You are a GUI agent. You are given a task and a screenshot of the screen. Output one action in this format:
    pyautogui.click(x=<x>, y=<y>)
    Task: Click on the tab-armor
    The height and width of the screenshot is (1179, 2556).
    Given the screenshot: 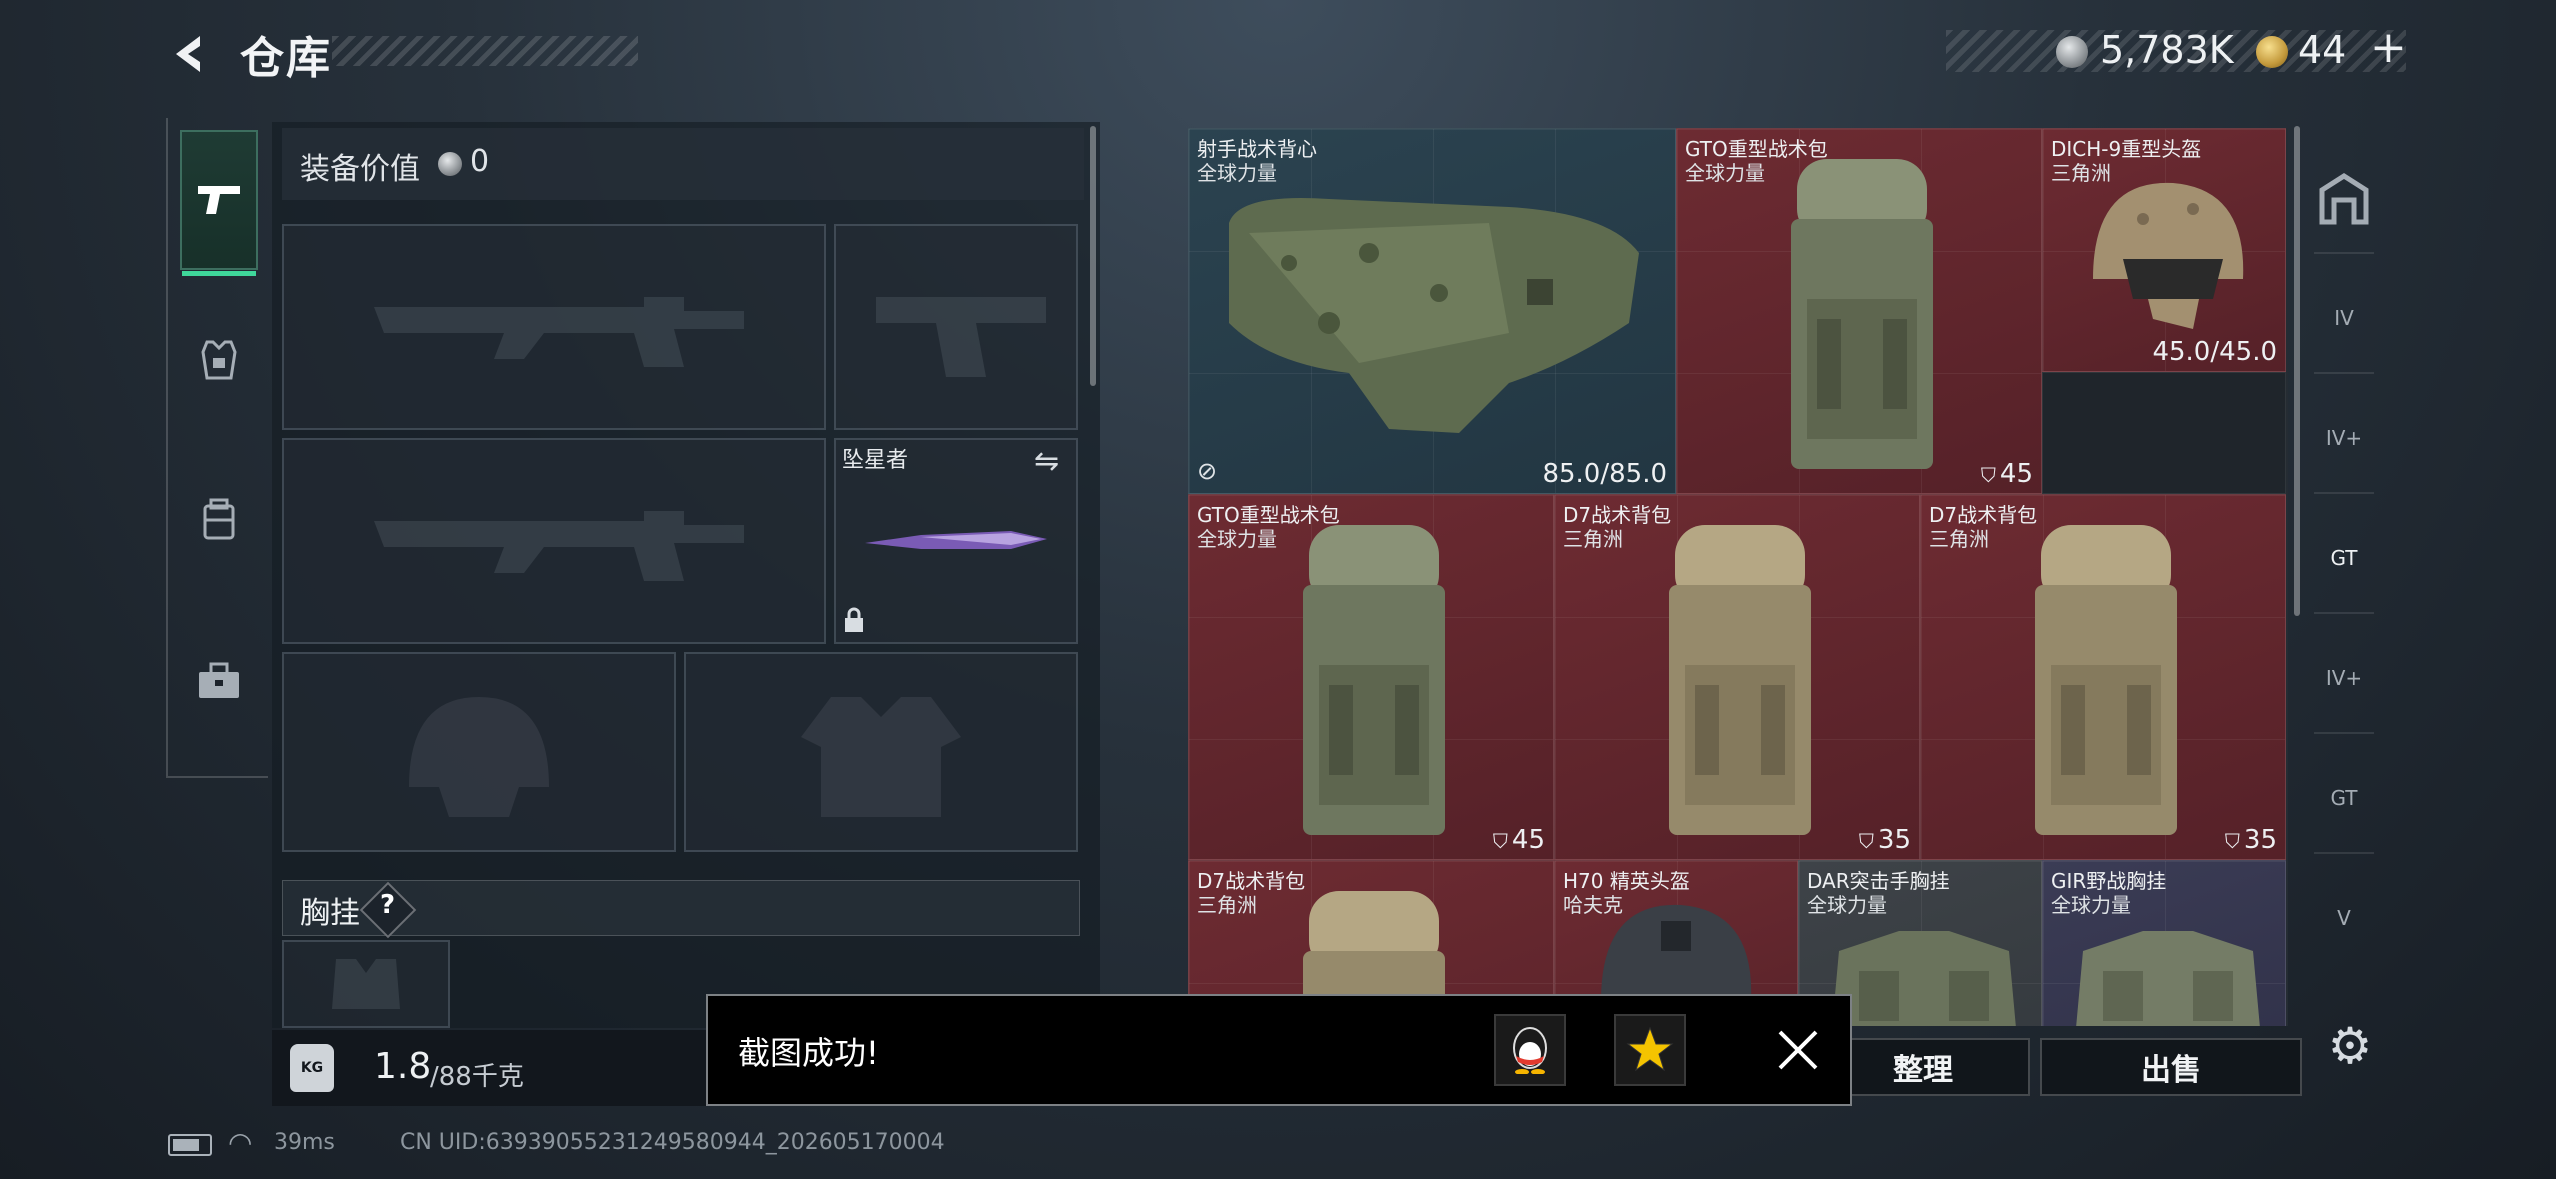 What is the action you would take?
    pyautogui.click(x=219, y=360)
    